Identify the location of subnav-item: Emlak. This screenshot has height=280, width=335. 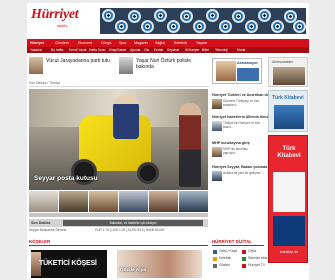
(158, 50).